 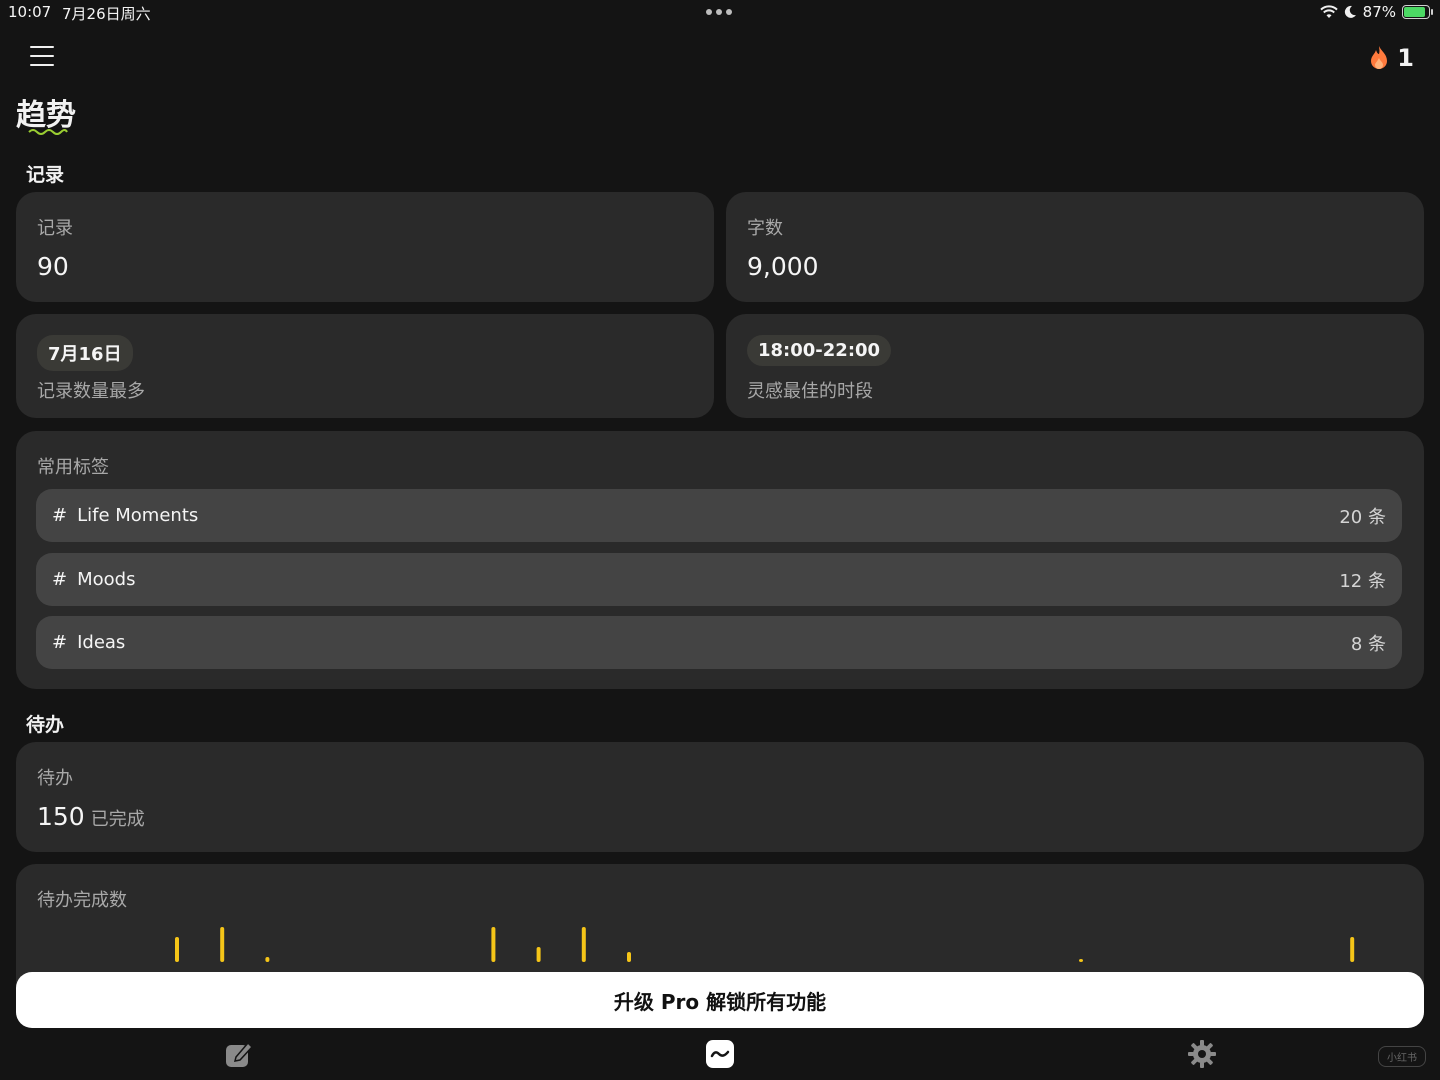 I want to click on best-time-pill: 18:00-22:00, so click(x=819, y=350).